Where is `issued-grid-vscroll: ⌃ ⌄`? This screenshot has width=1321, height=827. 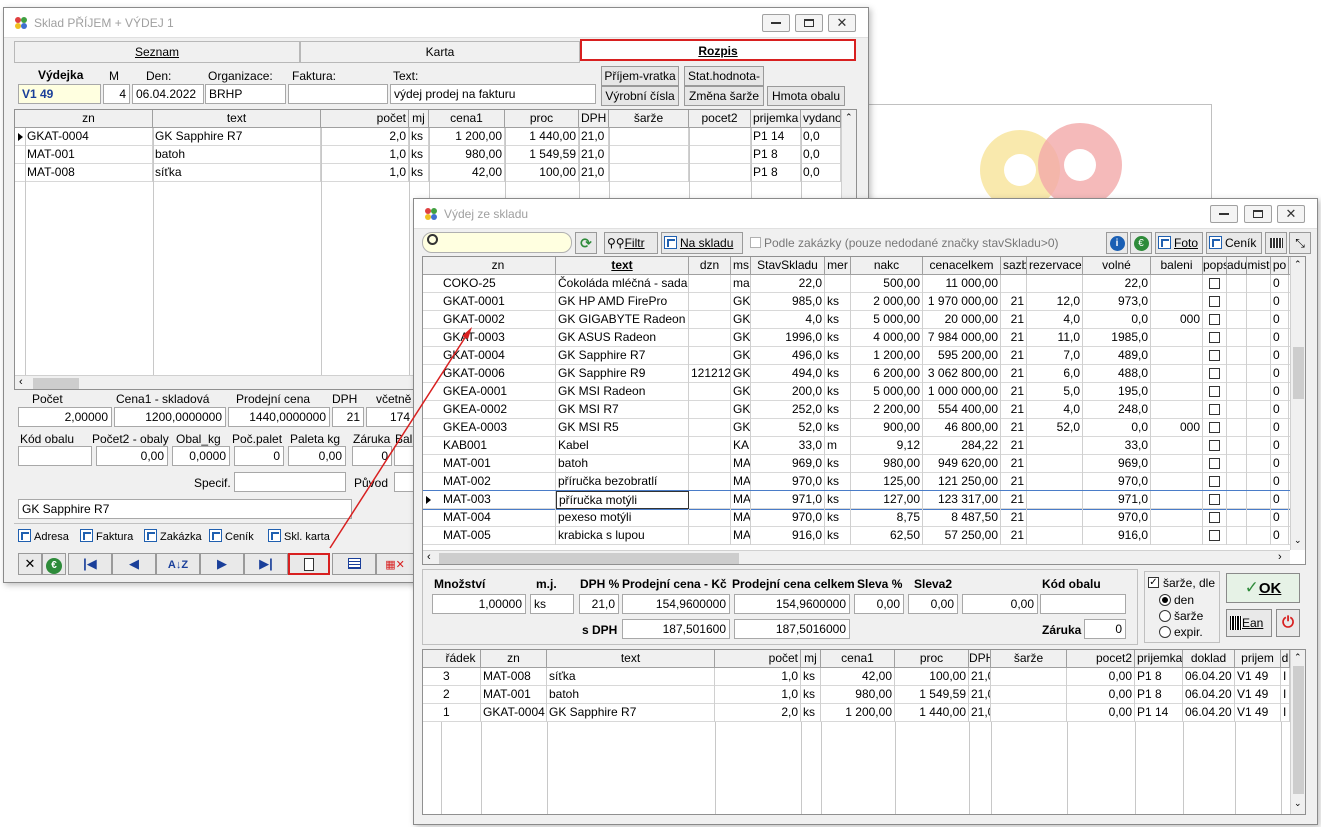
issued-grid-vscroll: ⌃ ⌄ is located at coordinates (1297, 732).